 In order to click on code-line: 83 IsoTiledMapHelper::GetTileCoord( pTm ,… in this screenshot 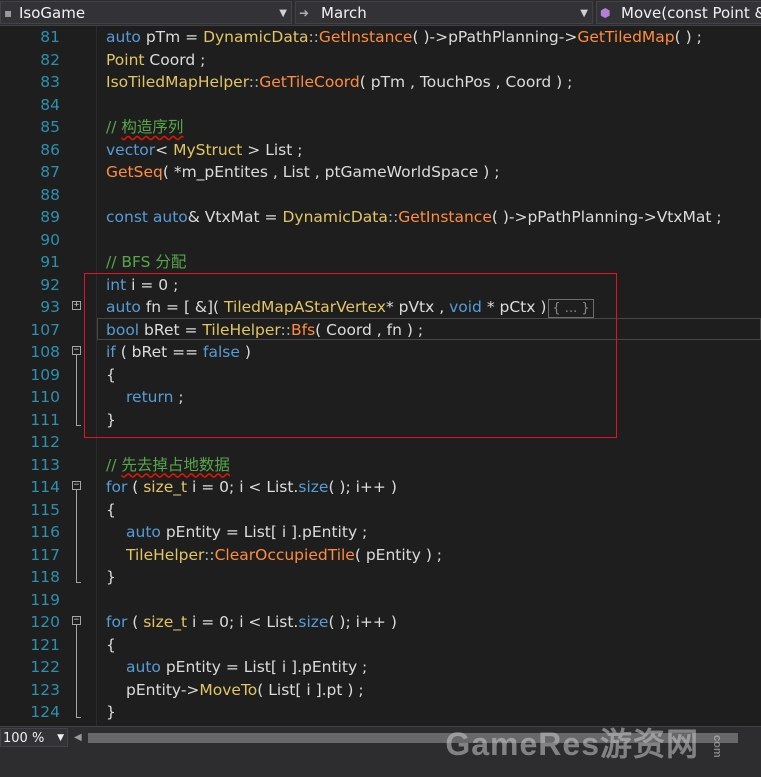, I will do `click(380, 82)`.